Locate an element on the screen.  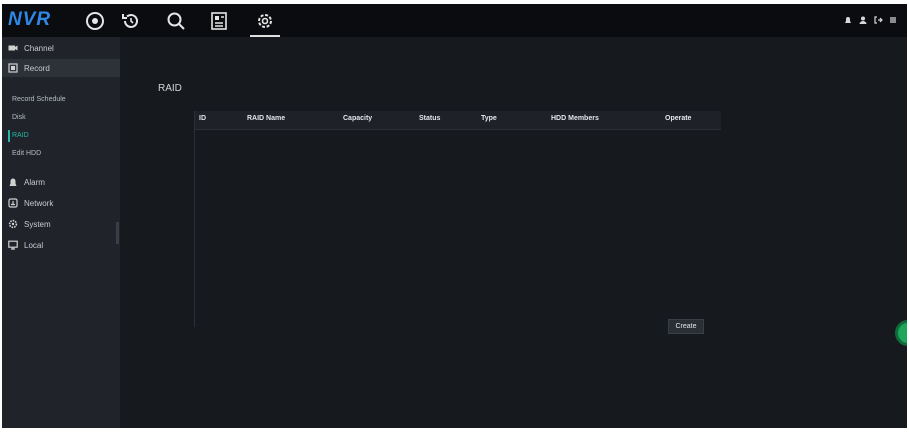
floating-assist-button is located at coordinates (901, 333).